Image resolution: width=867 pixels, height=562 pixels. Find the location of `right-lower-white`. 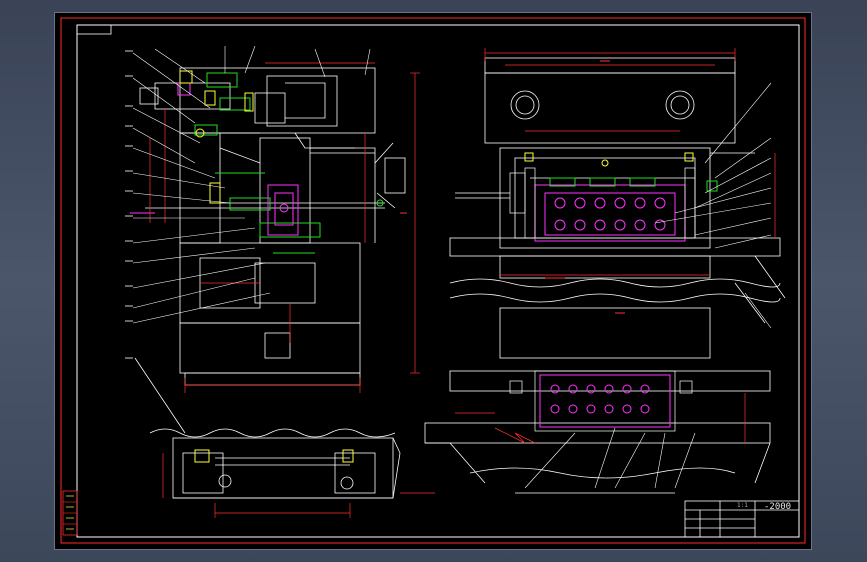

right-lower-white is located at coordinates (601, 401).